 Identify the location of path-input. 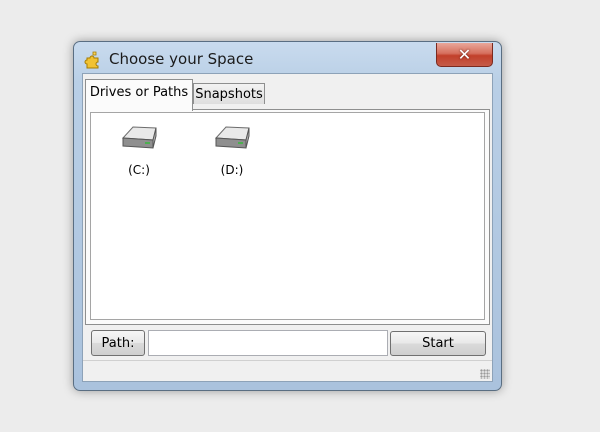
(268, 343).